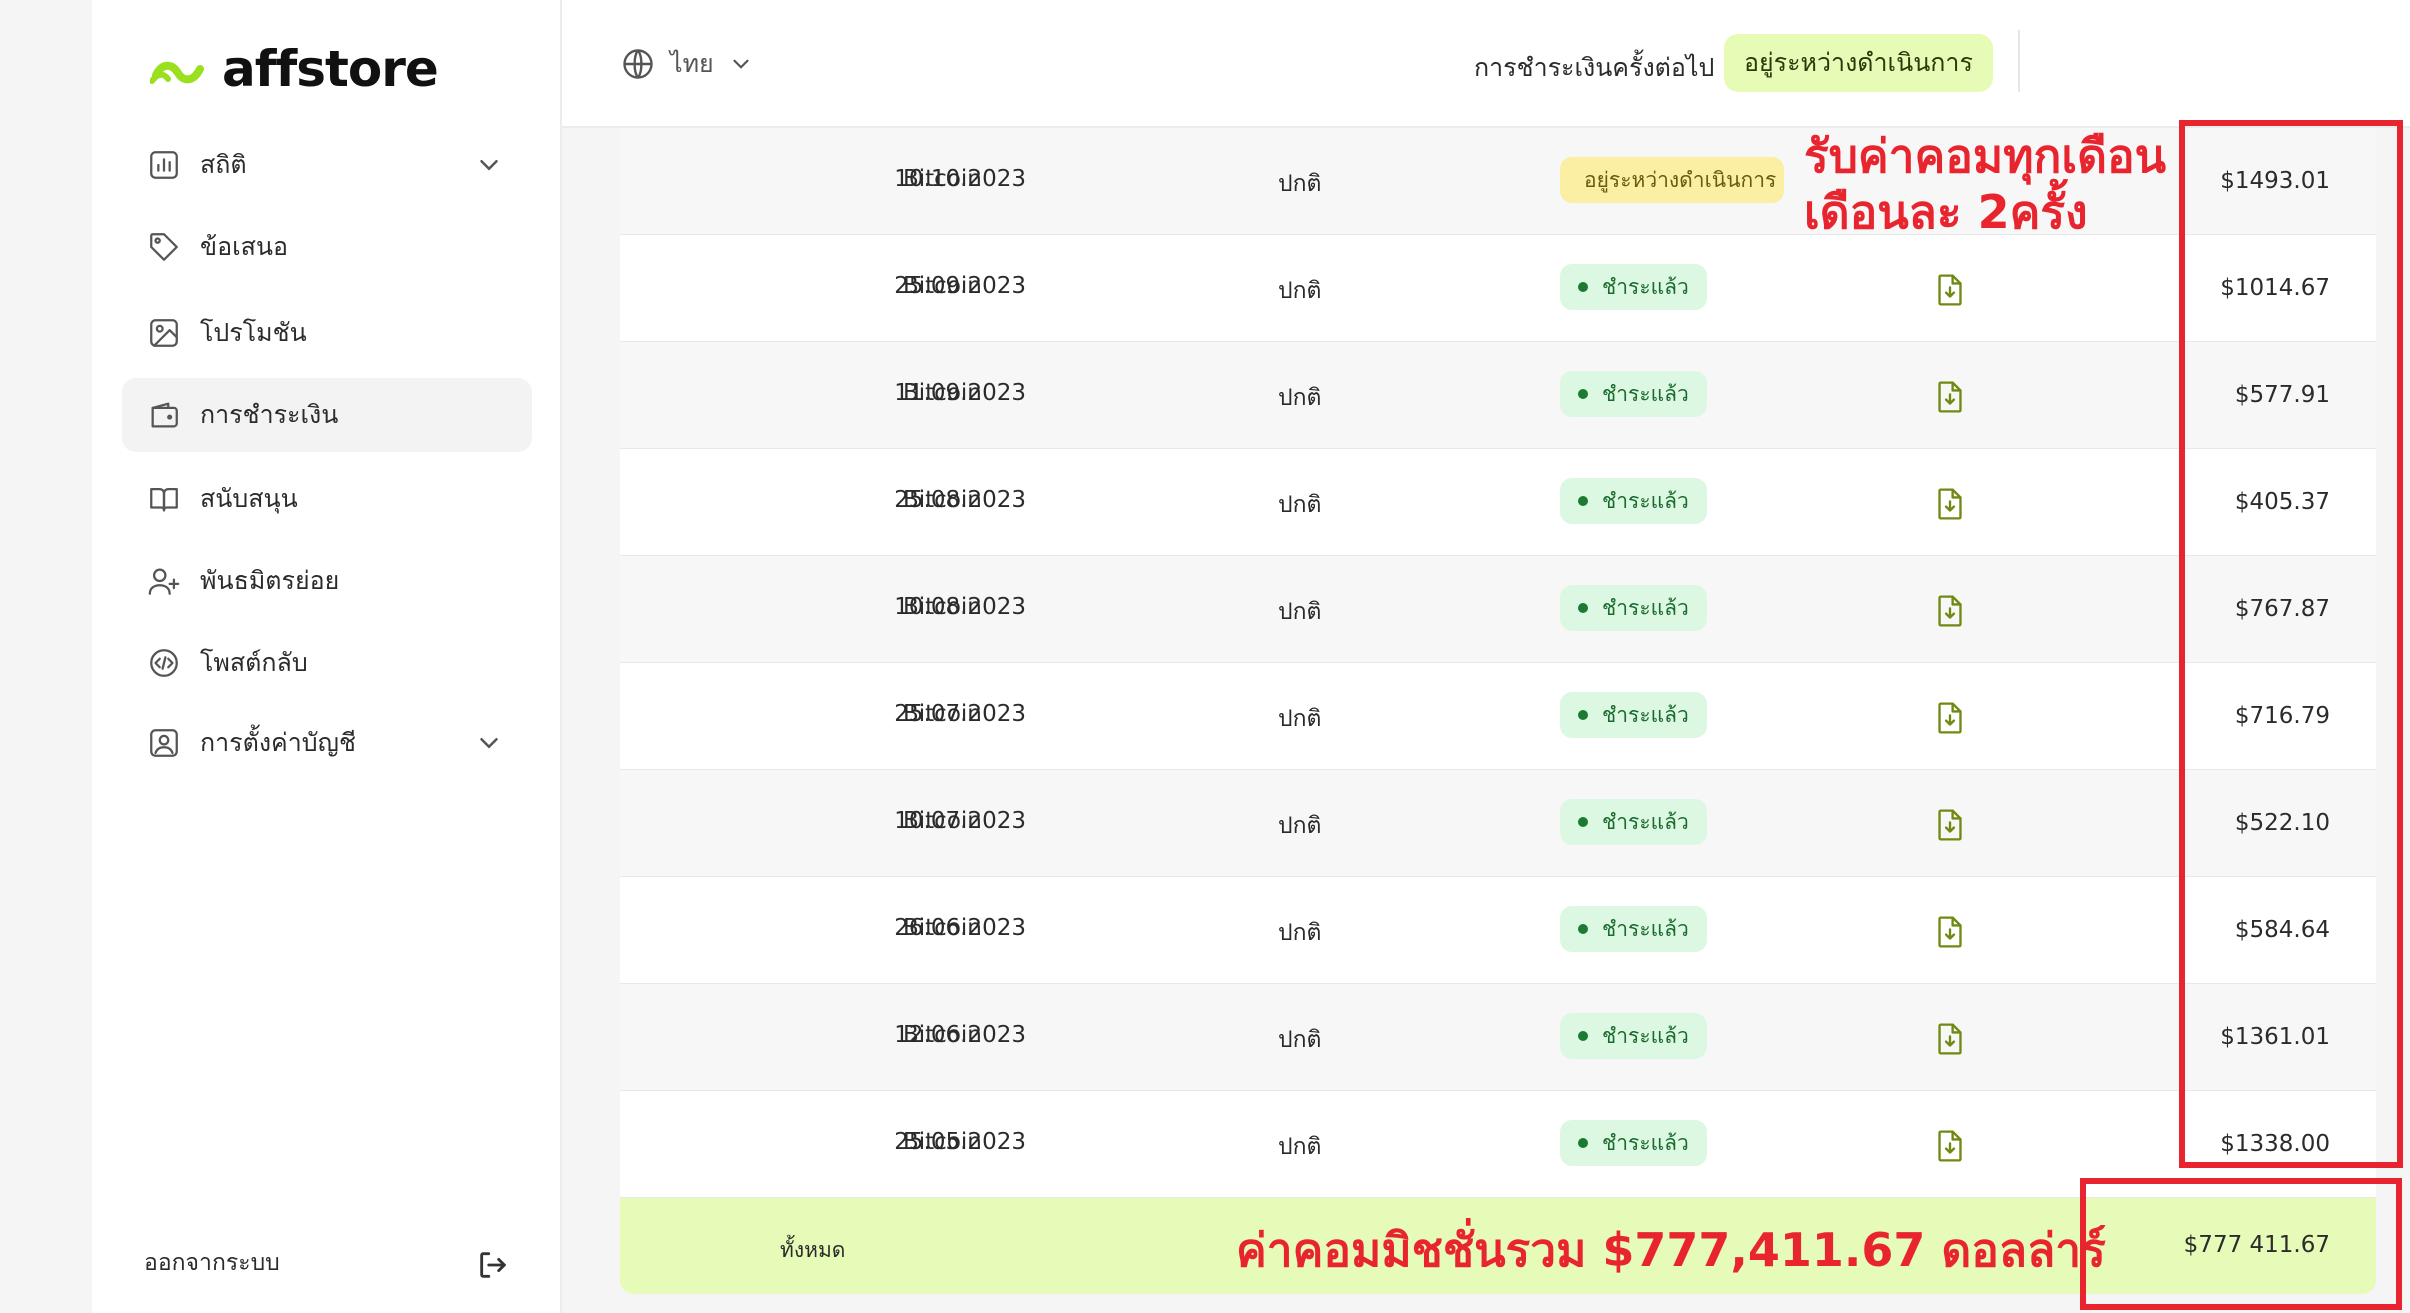 The width and height of the screenshot is (2410, 1313). I want to click on next-payment-status-badge: อยู่ระหว่างดำเนินการ, so click(1858, 63).